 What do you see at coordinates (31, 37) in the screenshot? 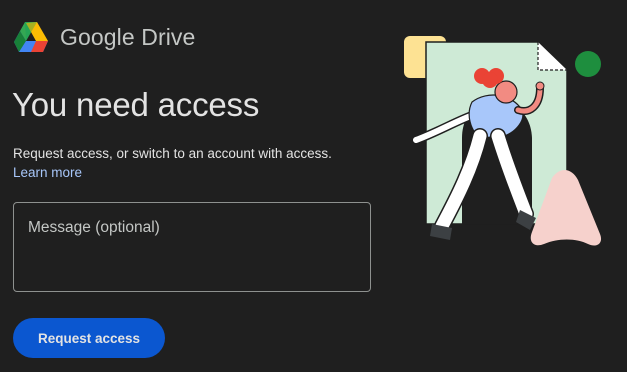
I see `google-drive-logo-icon` at bounding box center [31, 37].